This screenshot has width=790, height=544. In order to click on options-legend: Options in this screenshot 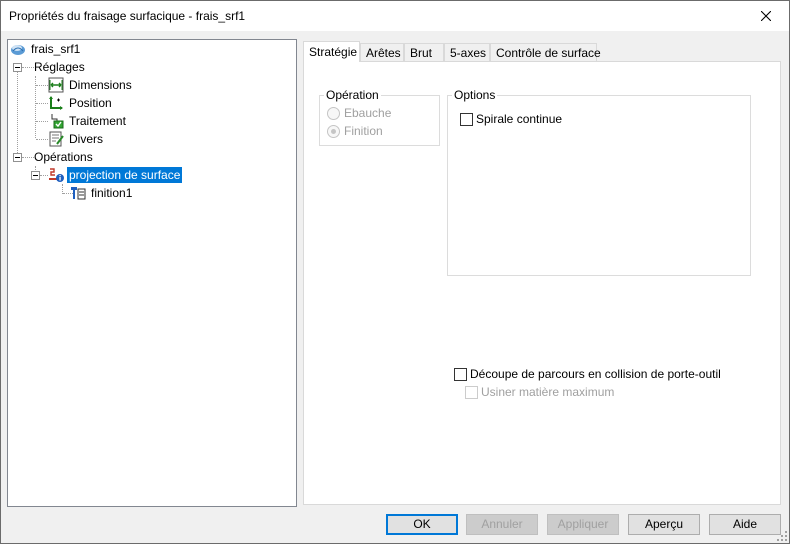, I will do `click(475, 95)`.